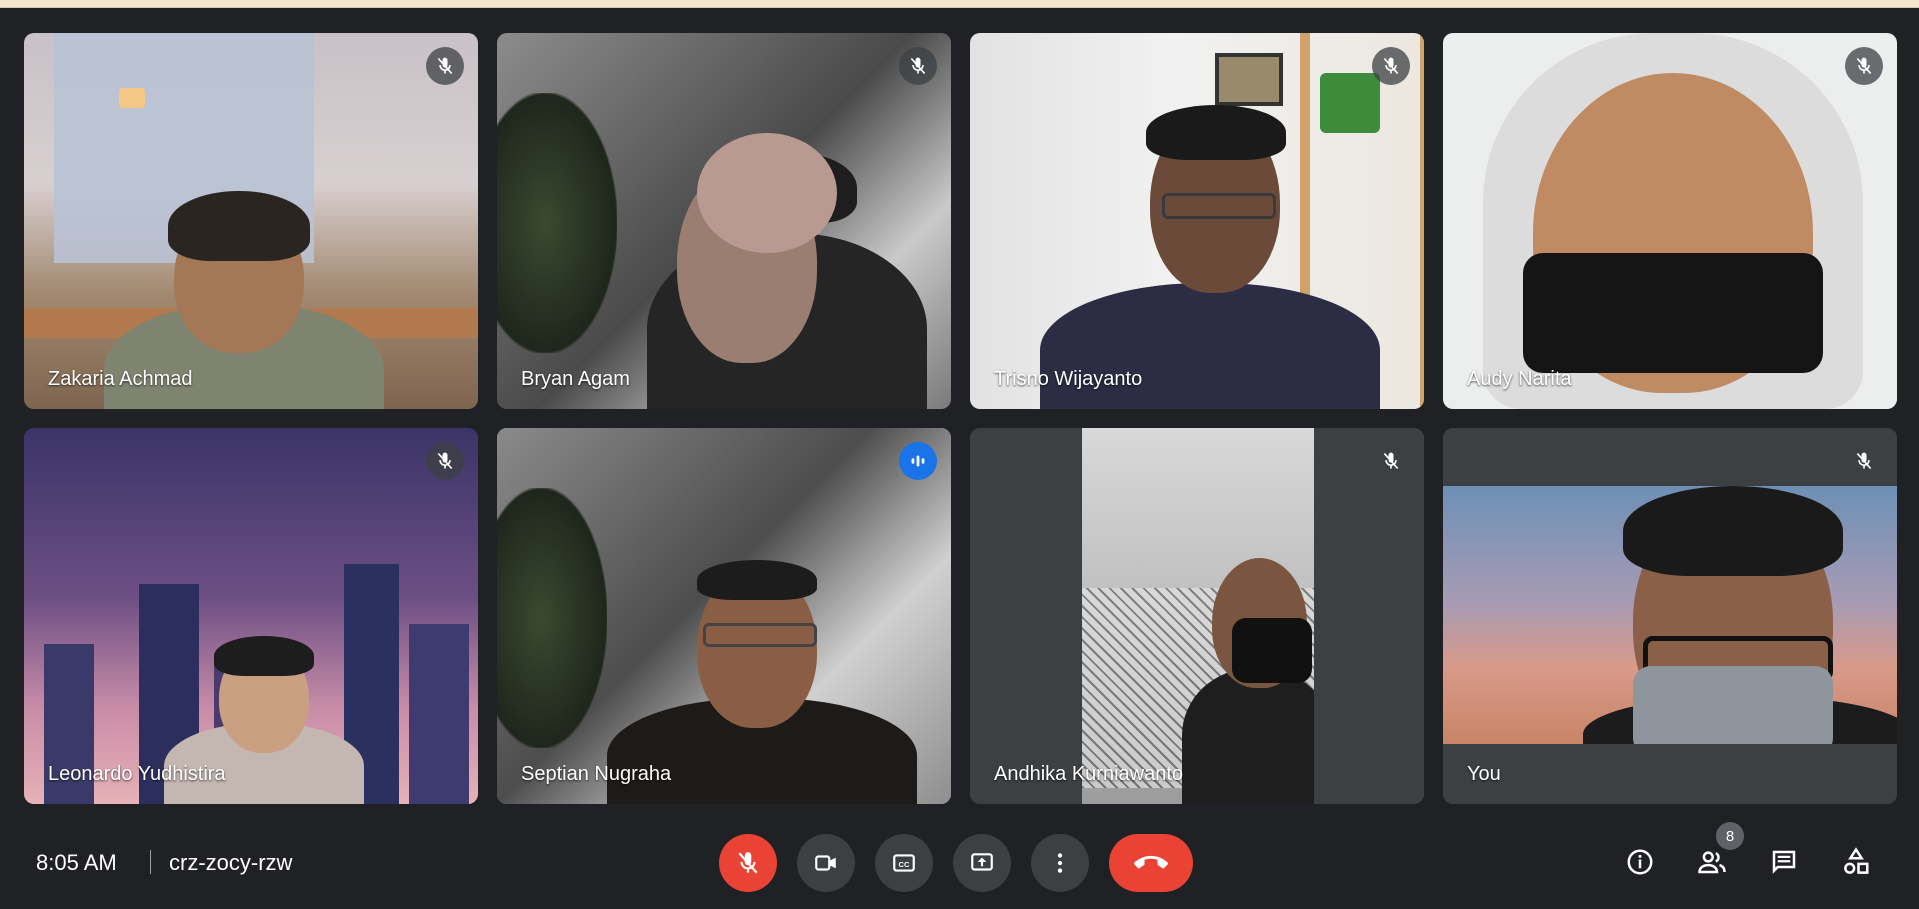 The width and height of the screenshot is (1919, 909). I want to click on plant-pot, so click(1350, 103).